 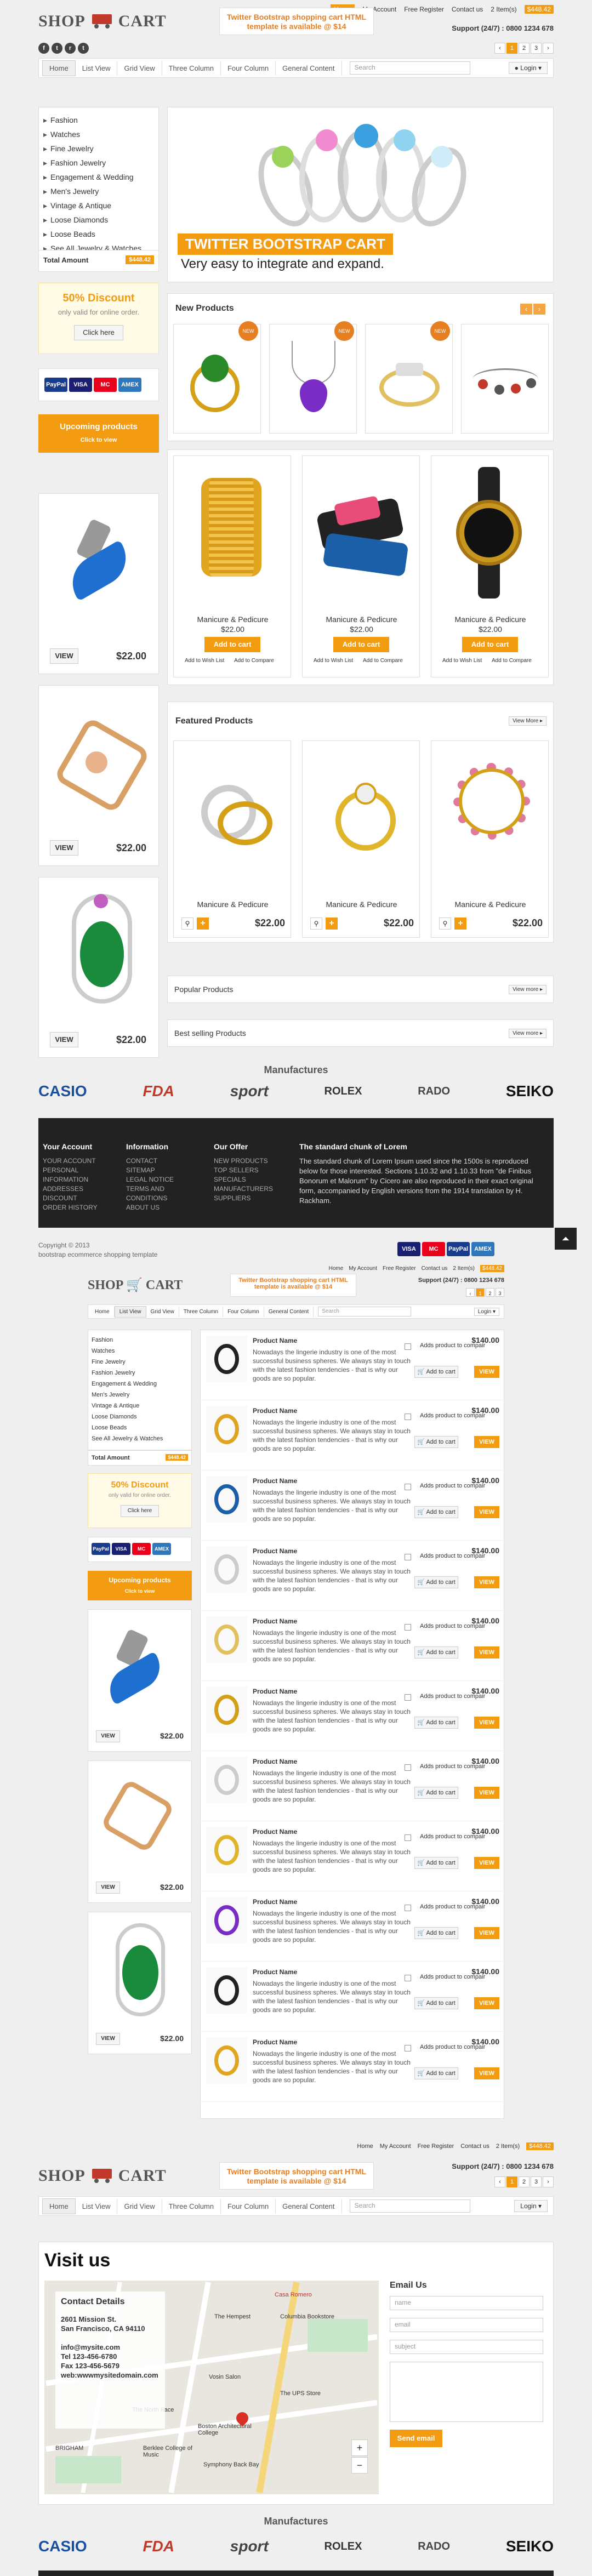 What do you see at coordinates (248, 2206) in the screenshot?
I see `tab-four-column: Four Column` at bounding box center [248, 2206].